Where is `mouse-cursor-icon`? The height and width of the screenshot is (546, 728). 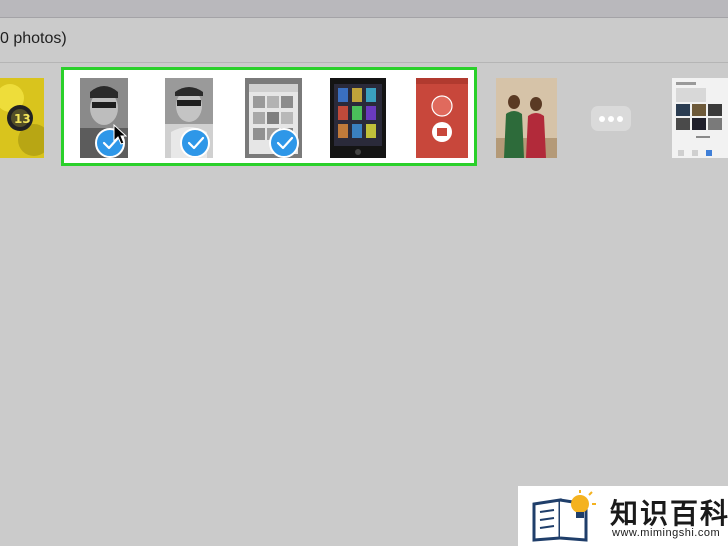 mouse-cursor-icon is located at coordinates (120, 137).